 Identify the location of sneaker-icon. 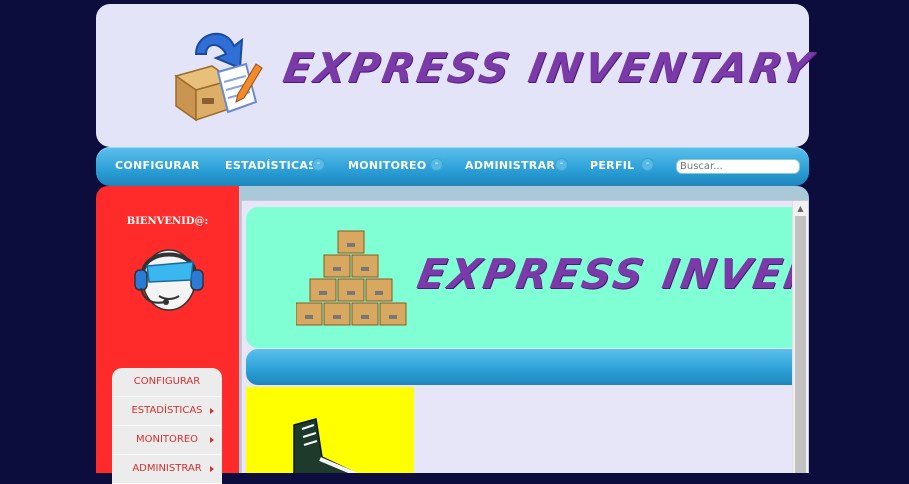
(326, 445).